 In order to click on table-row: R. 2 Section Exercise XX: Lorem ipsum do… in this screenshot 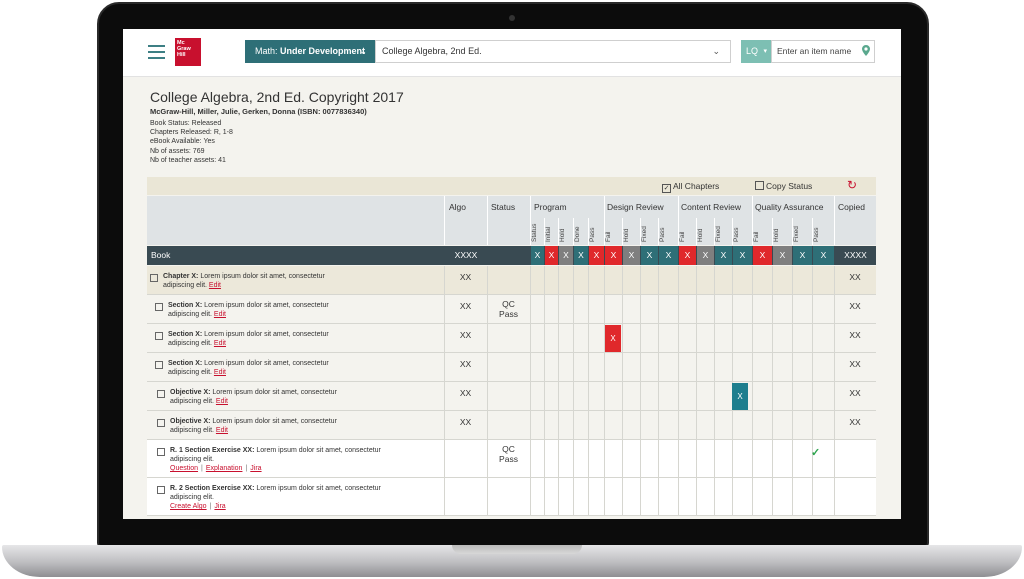, I will do `click(511, 497)`.